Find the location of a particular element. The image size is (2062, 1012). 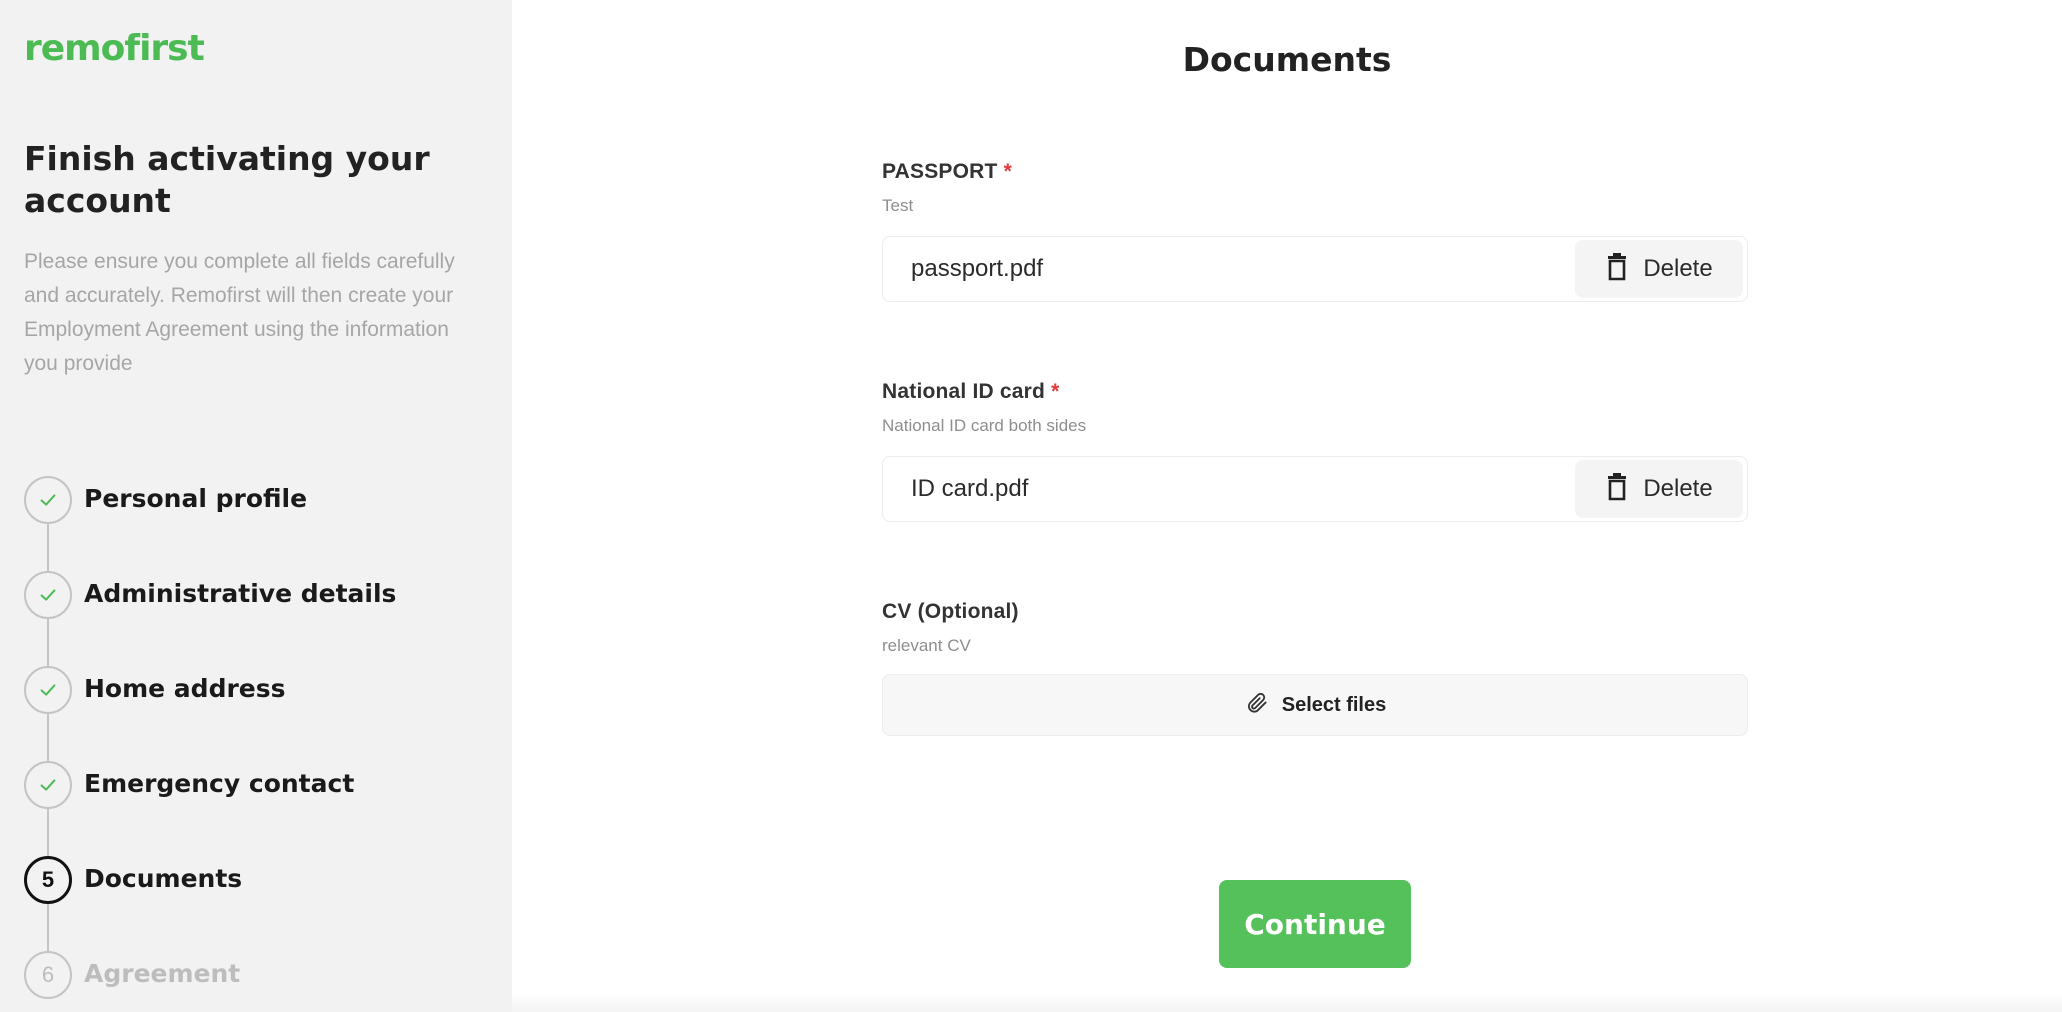

step-number: 6 is located at coordinates (48, 975).